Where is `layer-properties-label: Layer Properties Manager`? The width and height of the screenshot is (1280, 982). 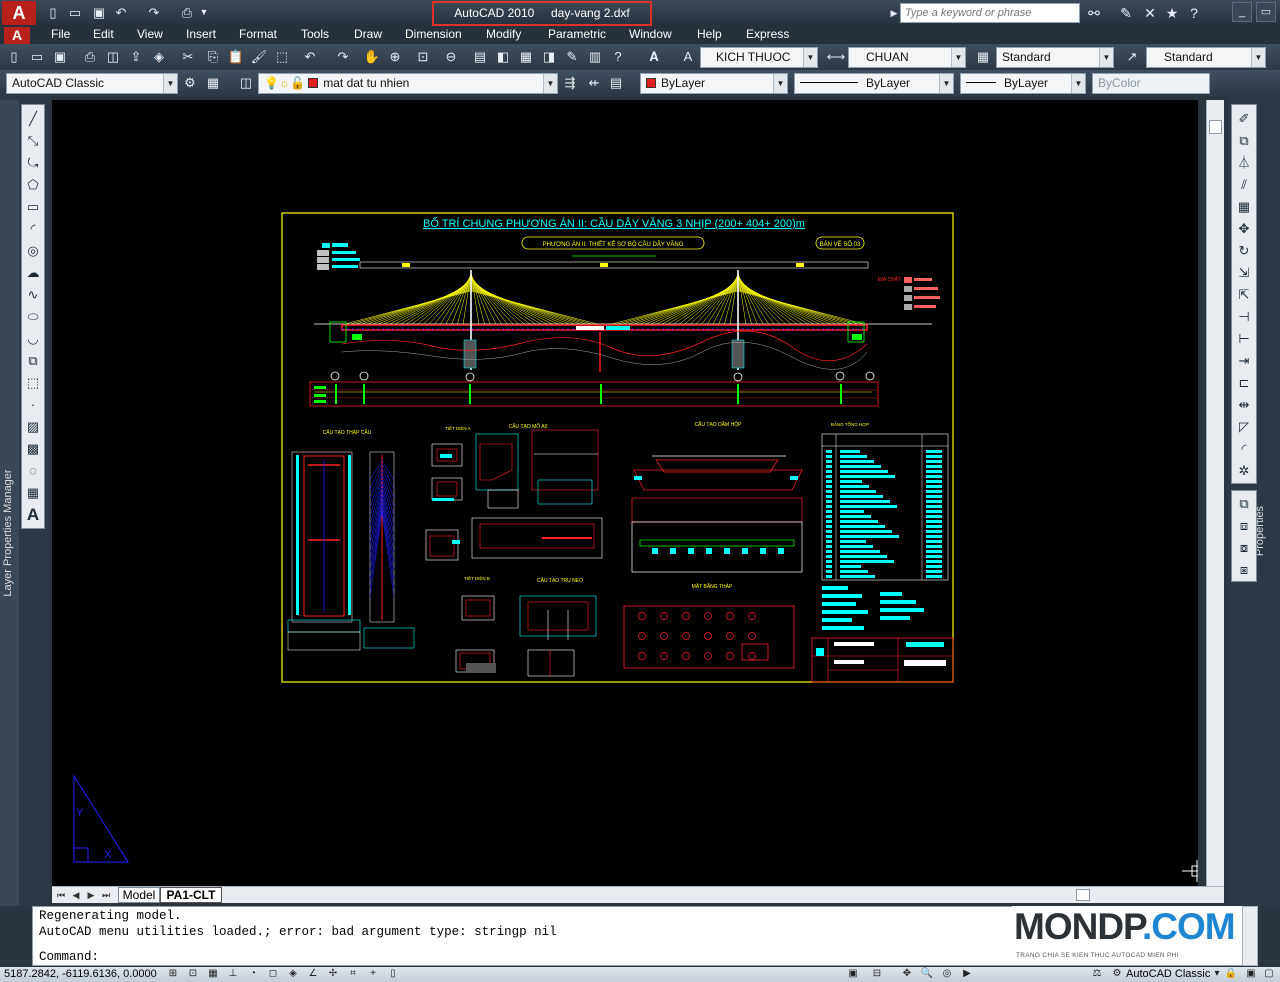
layer-properties-label: Layer Properties Manager is located at coordinates (10, 533).